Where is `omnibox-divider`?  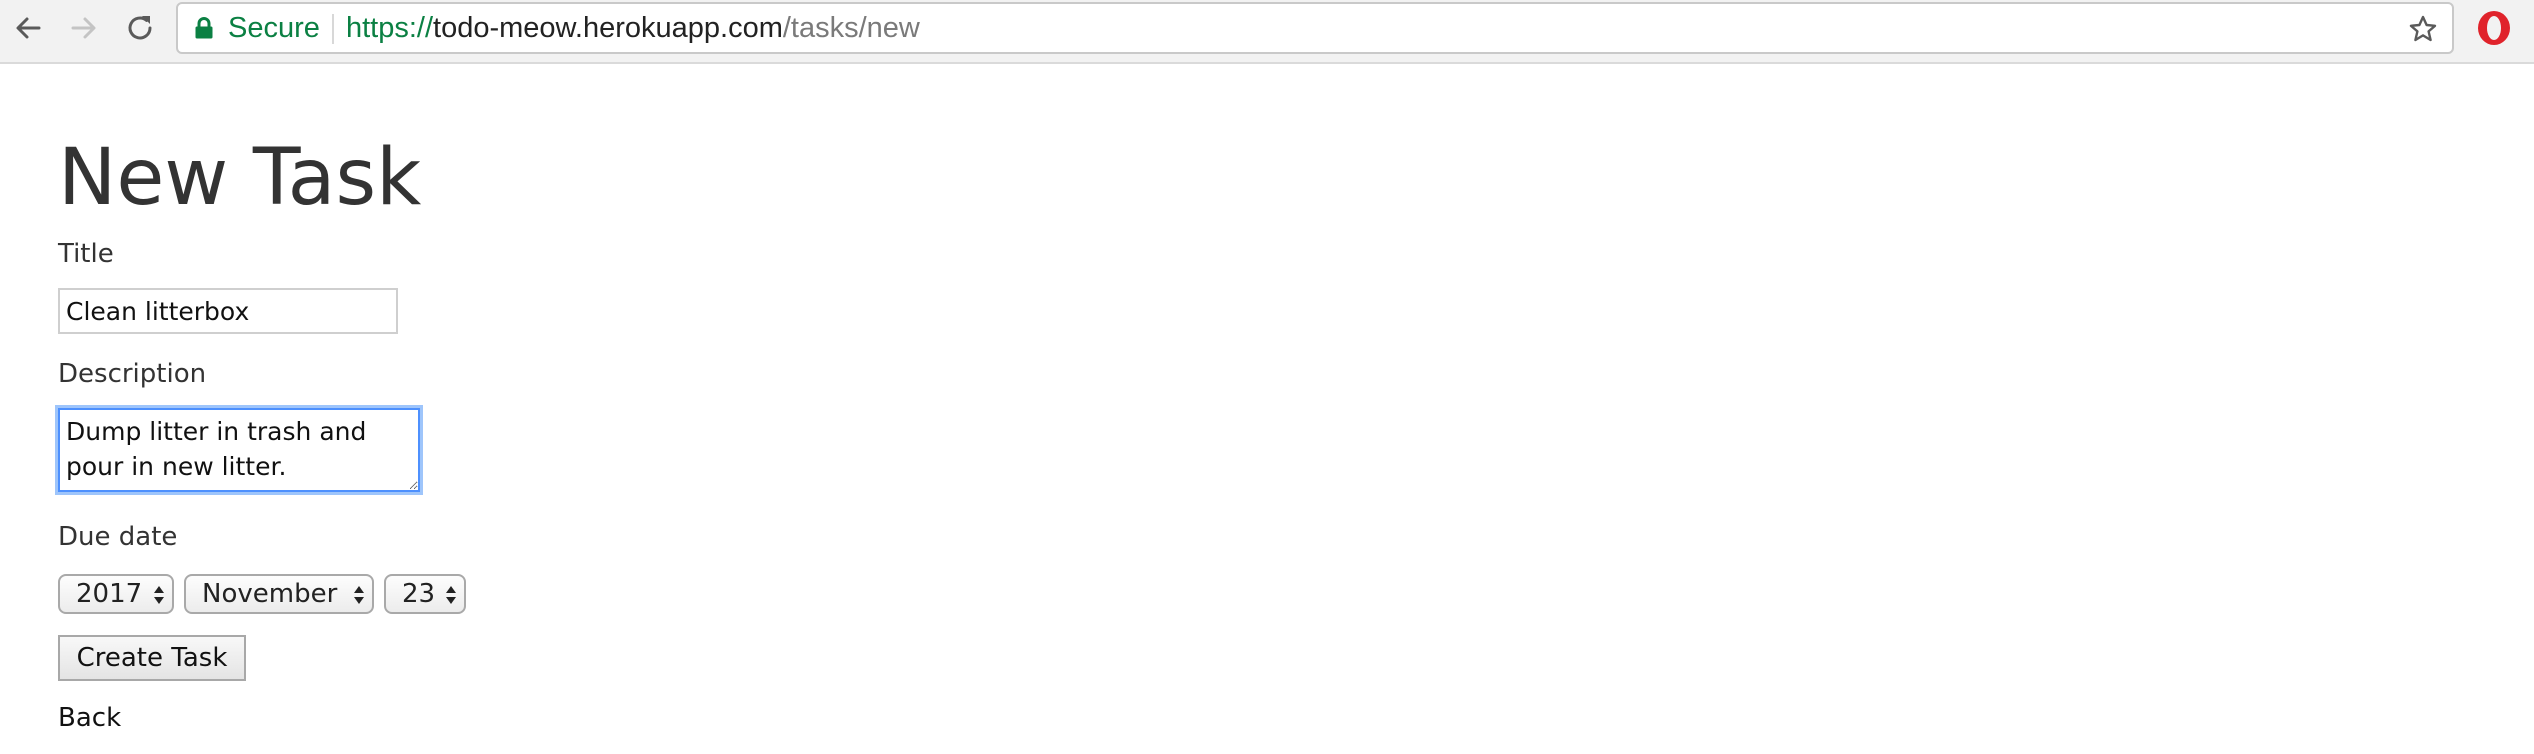
omnibox-divider is located at coordinates (333, 29).